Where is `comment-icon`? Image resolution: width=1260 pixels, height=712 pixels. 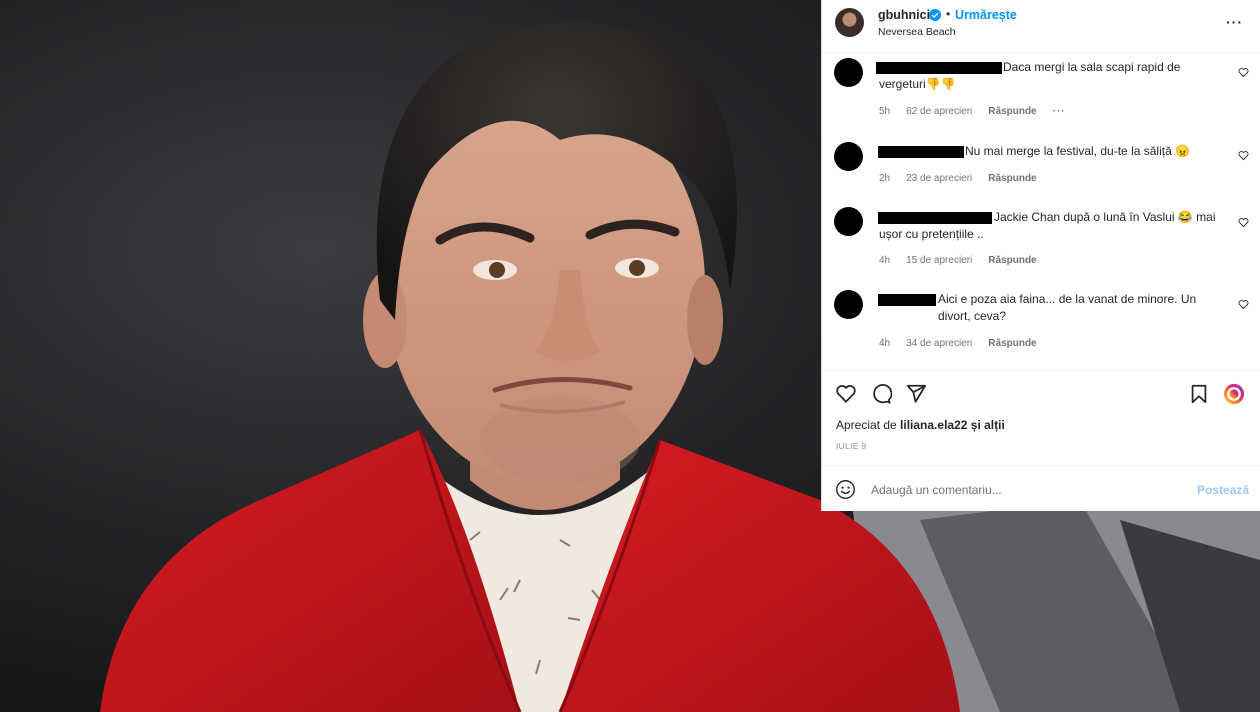 comment-icon is located at coordinates (881, 394).